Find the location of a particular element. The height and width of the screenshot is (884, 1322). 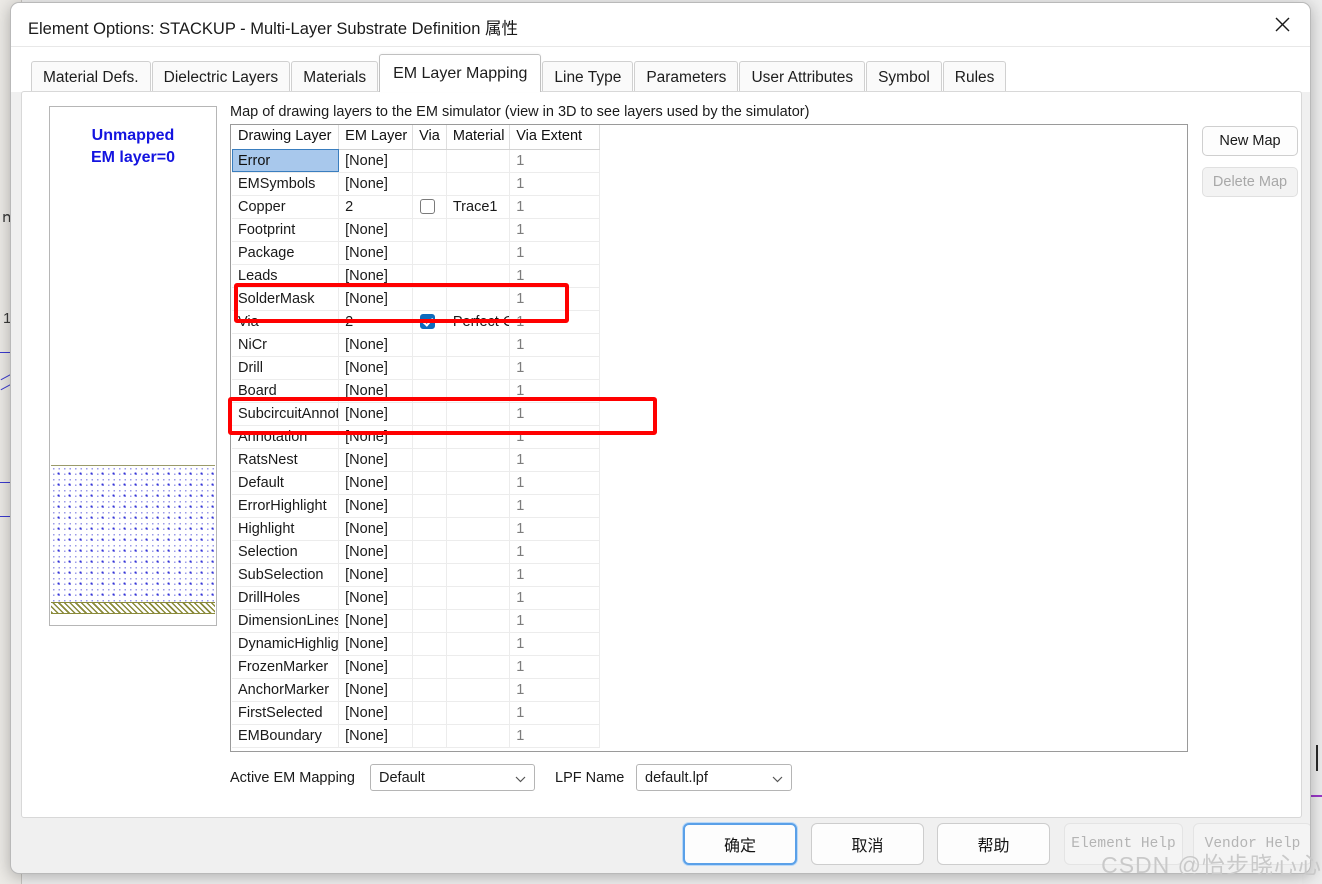

tab-user-attributes: User Attributes is located at coordinates (802, 77).